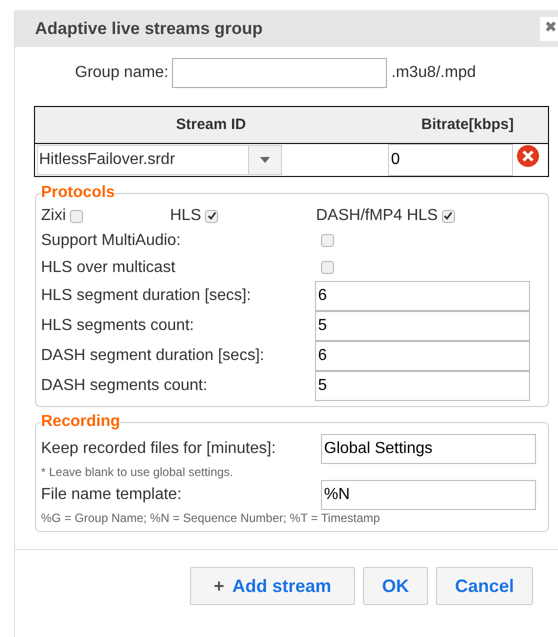  I want to click on dialog-button: OK, so click(395, 586).